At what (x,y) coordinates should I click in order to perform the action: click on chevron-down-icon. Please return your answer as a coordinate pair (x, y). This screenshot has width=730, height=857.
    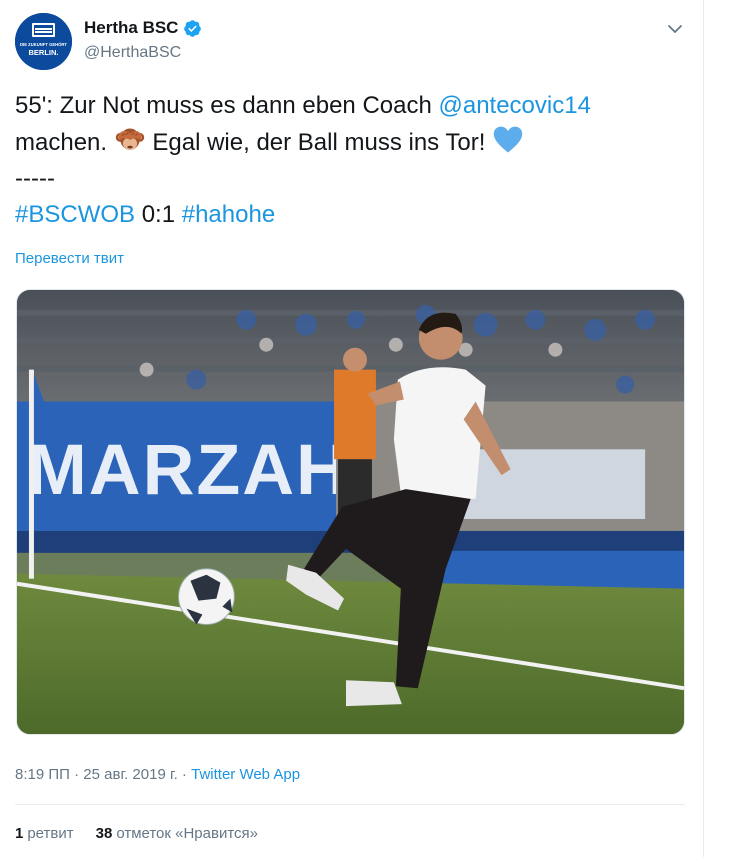
    Looking at the image, I should click on (675, 29).